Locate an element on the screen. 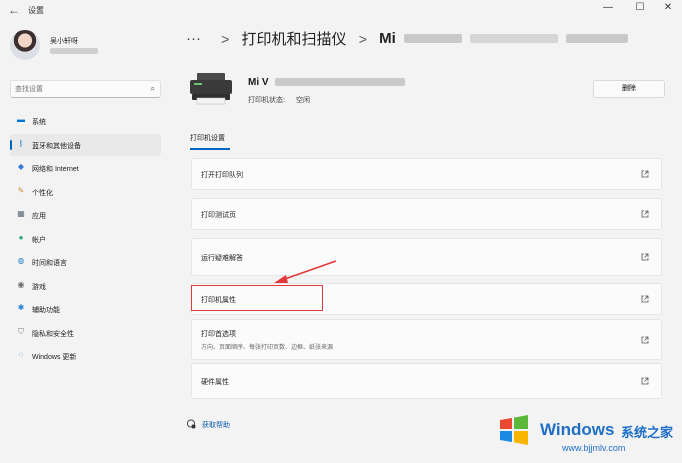  breadcrumb: ··· > 打印机和扫描仪 > Mi is located at coordinates (407, 40).